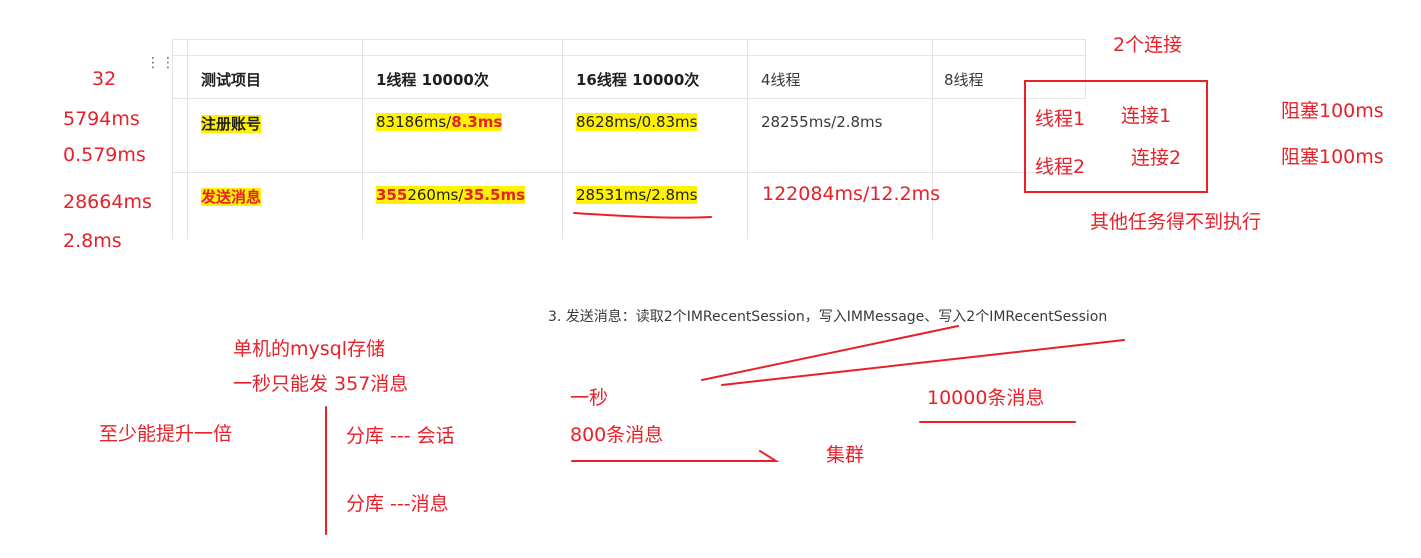 The width and height of the screenshot is (1421, 558). Describe the element at coordinates (675, 456) in the screenshot. I see `arrow-stroke` at that location.